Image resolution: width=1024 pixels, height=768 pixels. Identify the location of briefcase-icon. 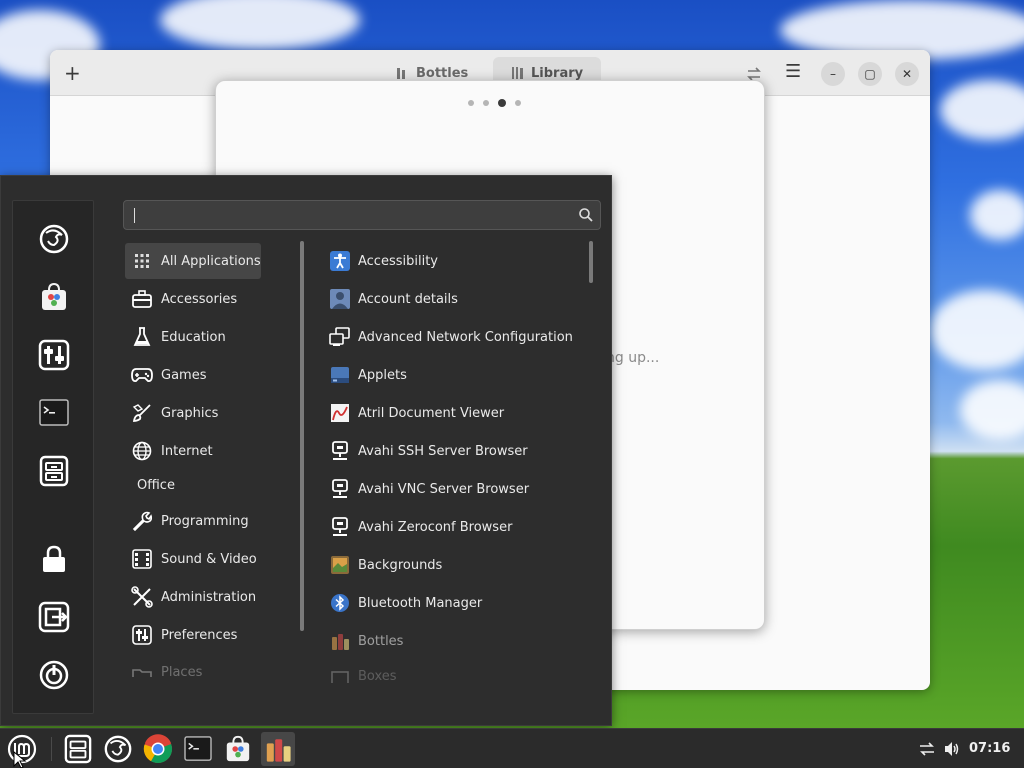
(142, 299).